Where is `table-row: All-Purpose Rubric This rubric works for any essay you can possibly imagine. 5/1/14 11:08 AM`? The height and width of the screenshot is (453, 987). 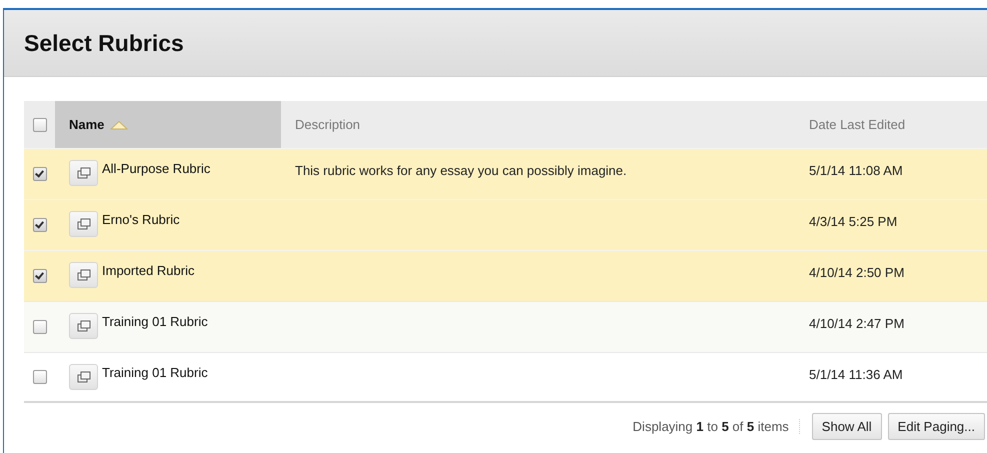
table-row: All-Purpose Rubric This rubric works for any essay you can possibly imagine. 5/1/14 11:08 AM is located at coordinates (505, 173).